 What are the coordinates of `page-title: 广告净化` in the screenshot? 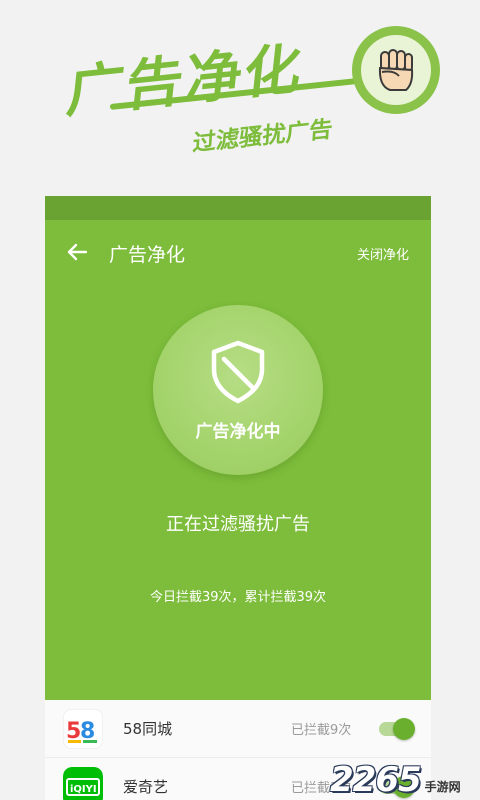 It's located at (147, 255).